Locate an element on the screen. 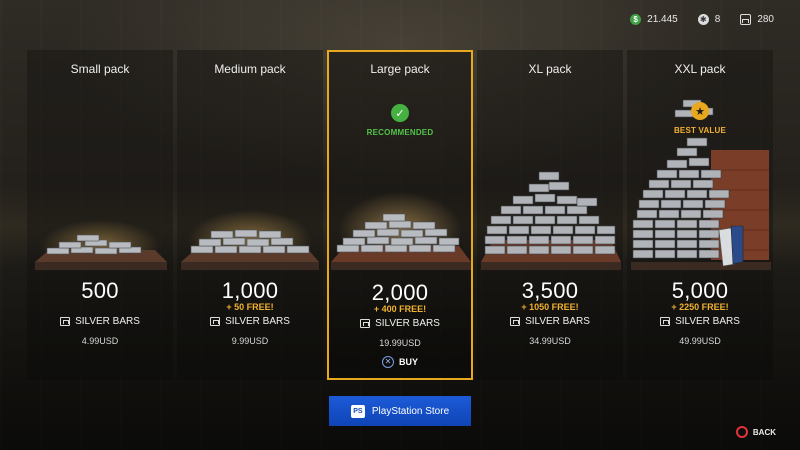 This screenshot has height=450, width=800. pack-price: 49.99USD is located at coordinates (700, 341).